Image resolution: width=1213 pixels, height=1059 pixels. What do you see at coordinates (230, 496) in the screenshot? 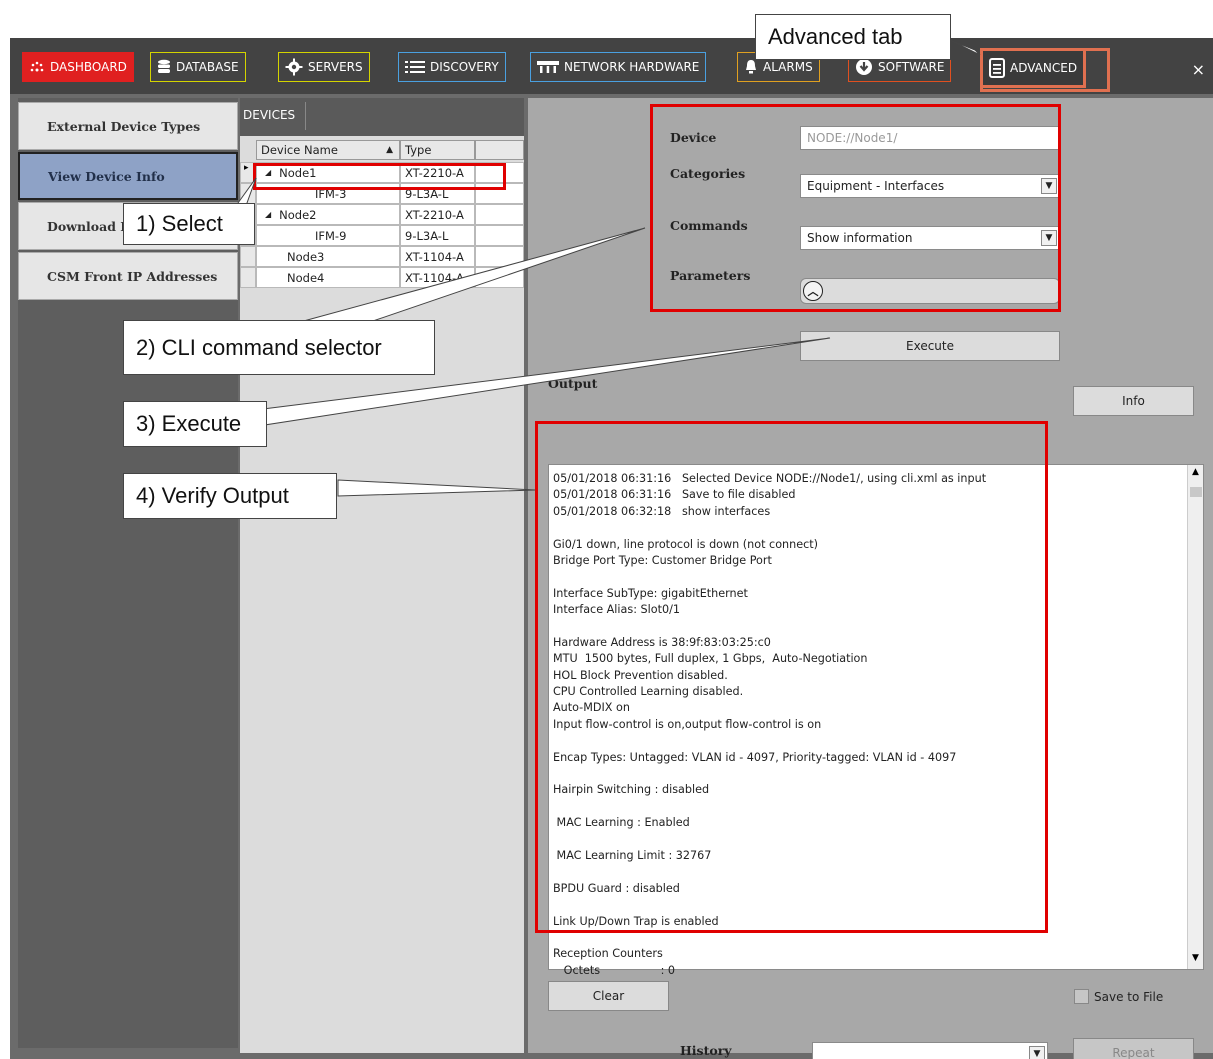
I see `callout-verify-output: 4) Verify Output` at bounding box center [230, 496].